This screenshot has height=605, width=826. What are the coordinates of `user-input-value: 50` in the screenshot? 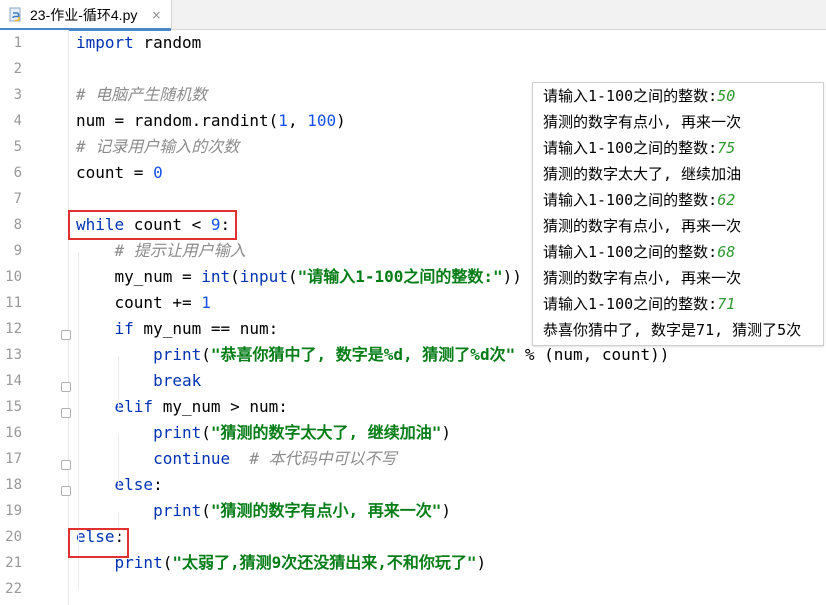 It's located at (726, 96).